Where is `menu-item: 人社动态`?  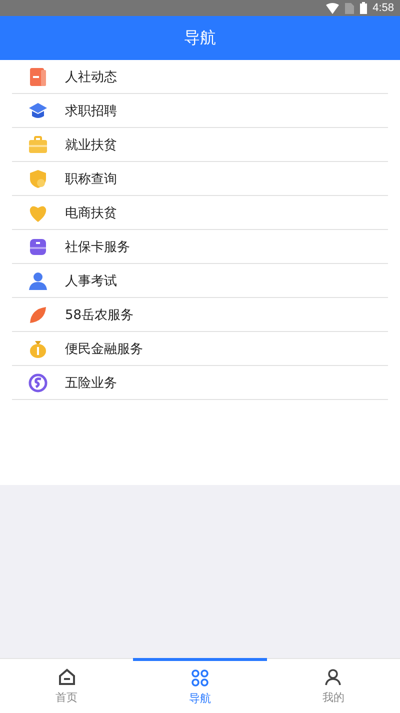 menu-item: 人社动态 is located at coordinates (200, 77).